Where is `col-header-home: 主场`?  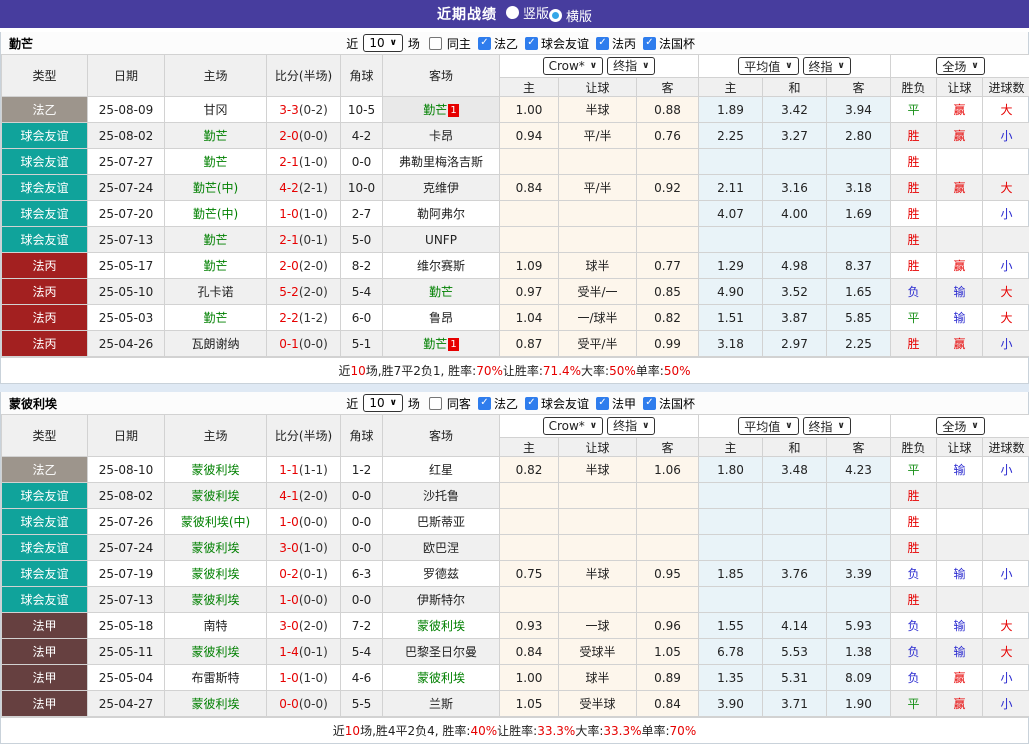 col-header-home: 主场 is located at coordinates (216, 436).